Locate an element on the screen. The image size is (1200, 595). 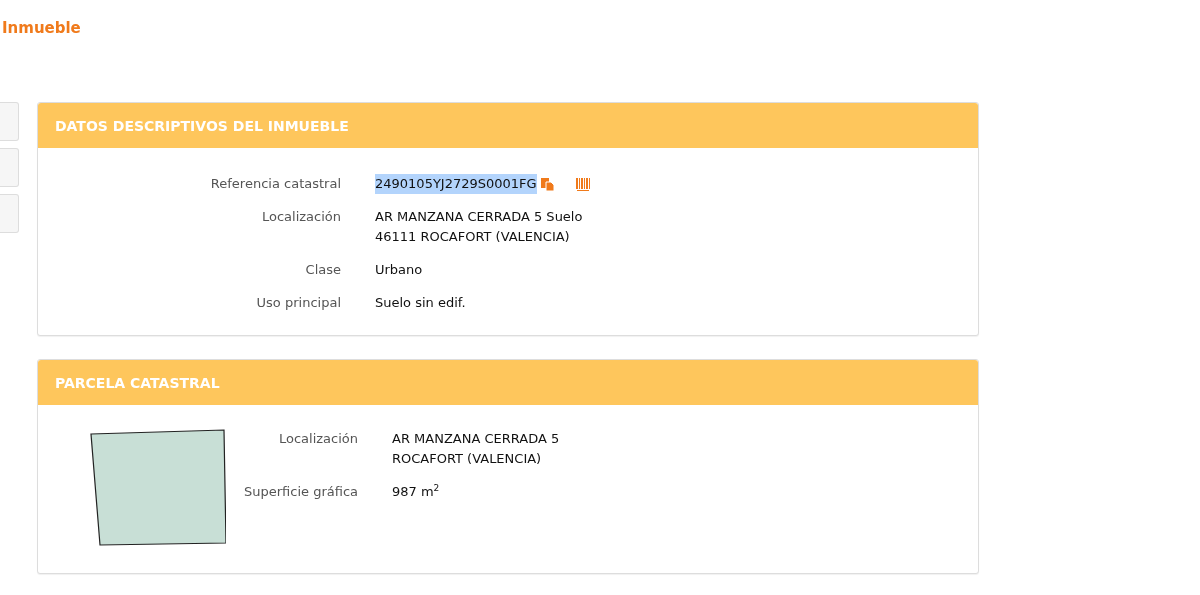
barcode-icon is located at coordinates (582, 184).